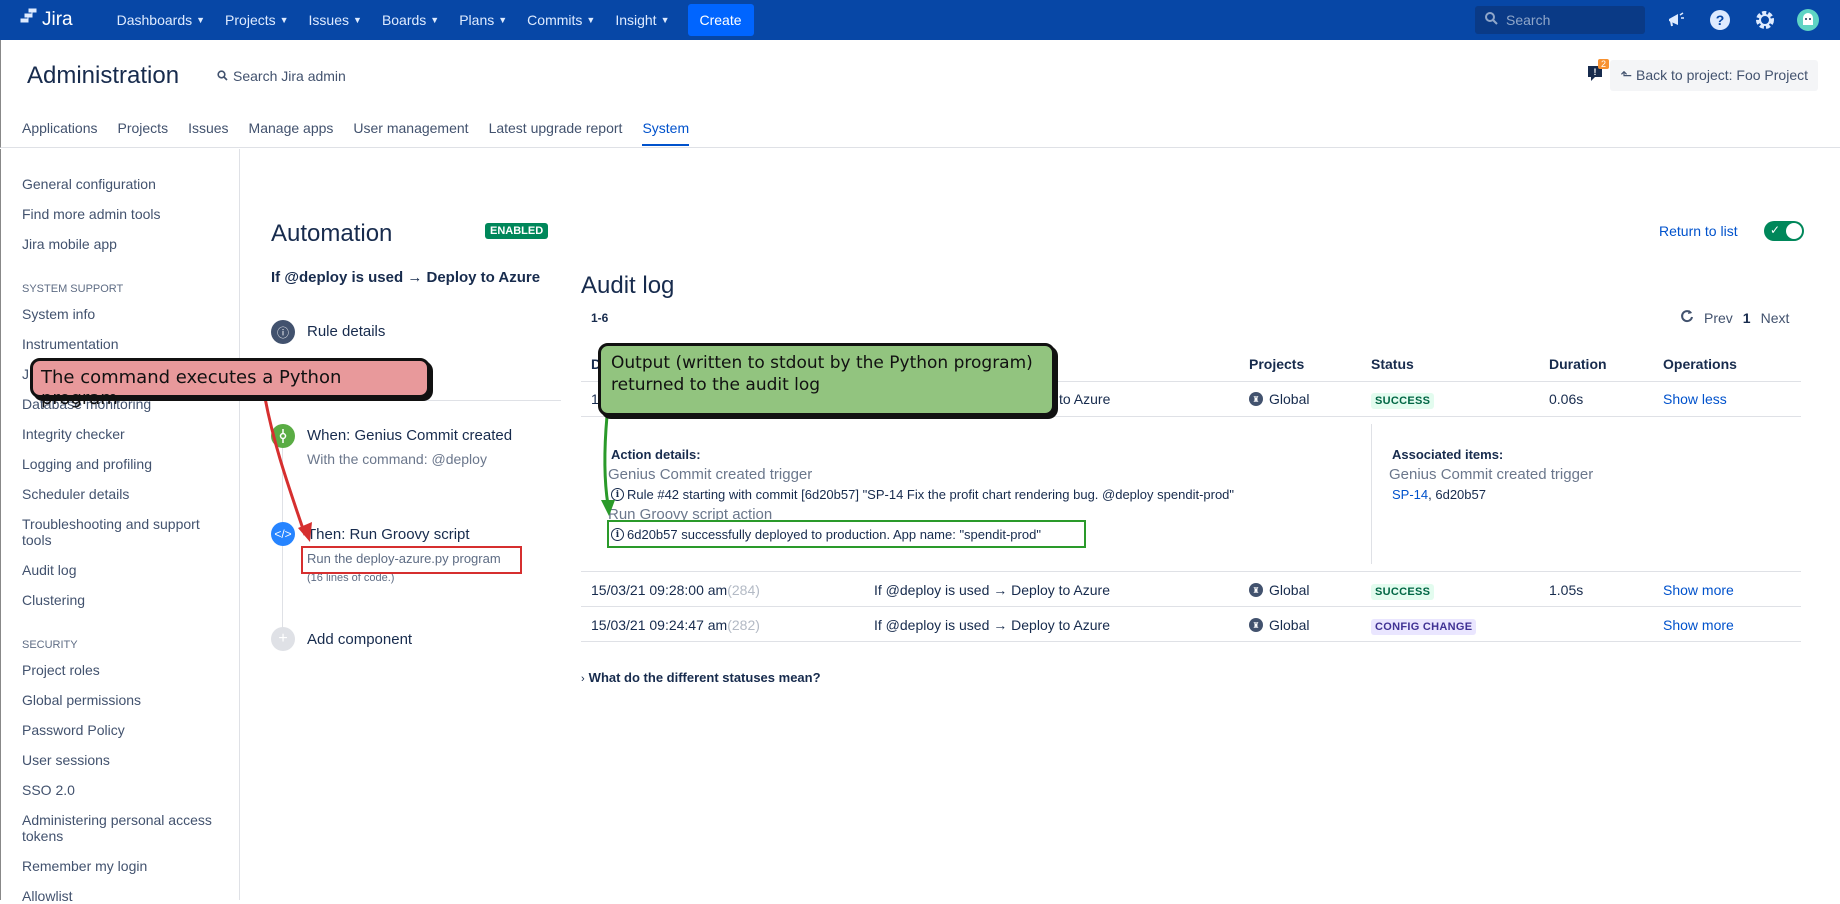 This screenshot has height=904, width=1840. I want to click on row-duration: 1.05s, so click(1566, 590).